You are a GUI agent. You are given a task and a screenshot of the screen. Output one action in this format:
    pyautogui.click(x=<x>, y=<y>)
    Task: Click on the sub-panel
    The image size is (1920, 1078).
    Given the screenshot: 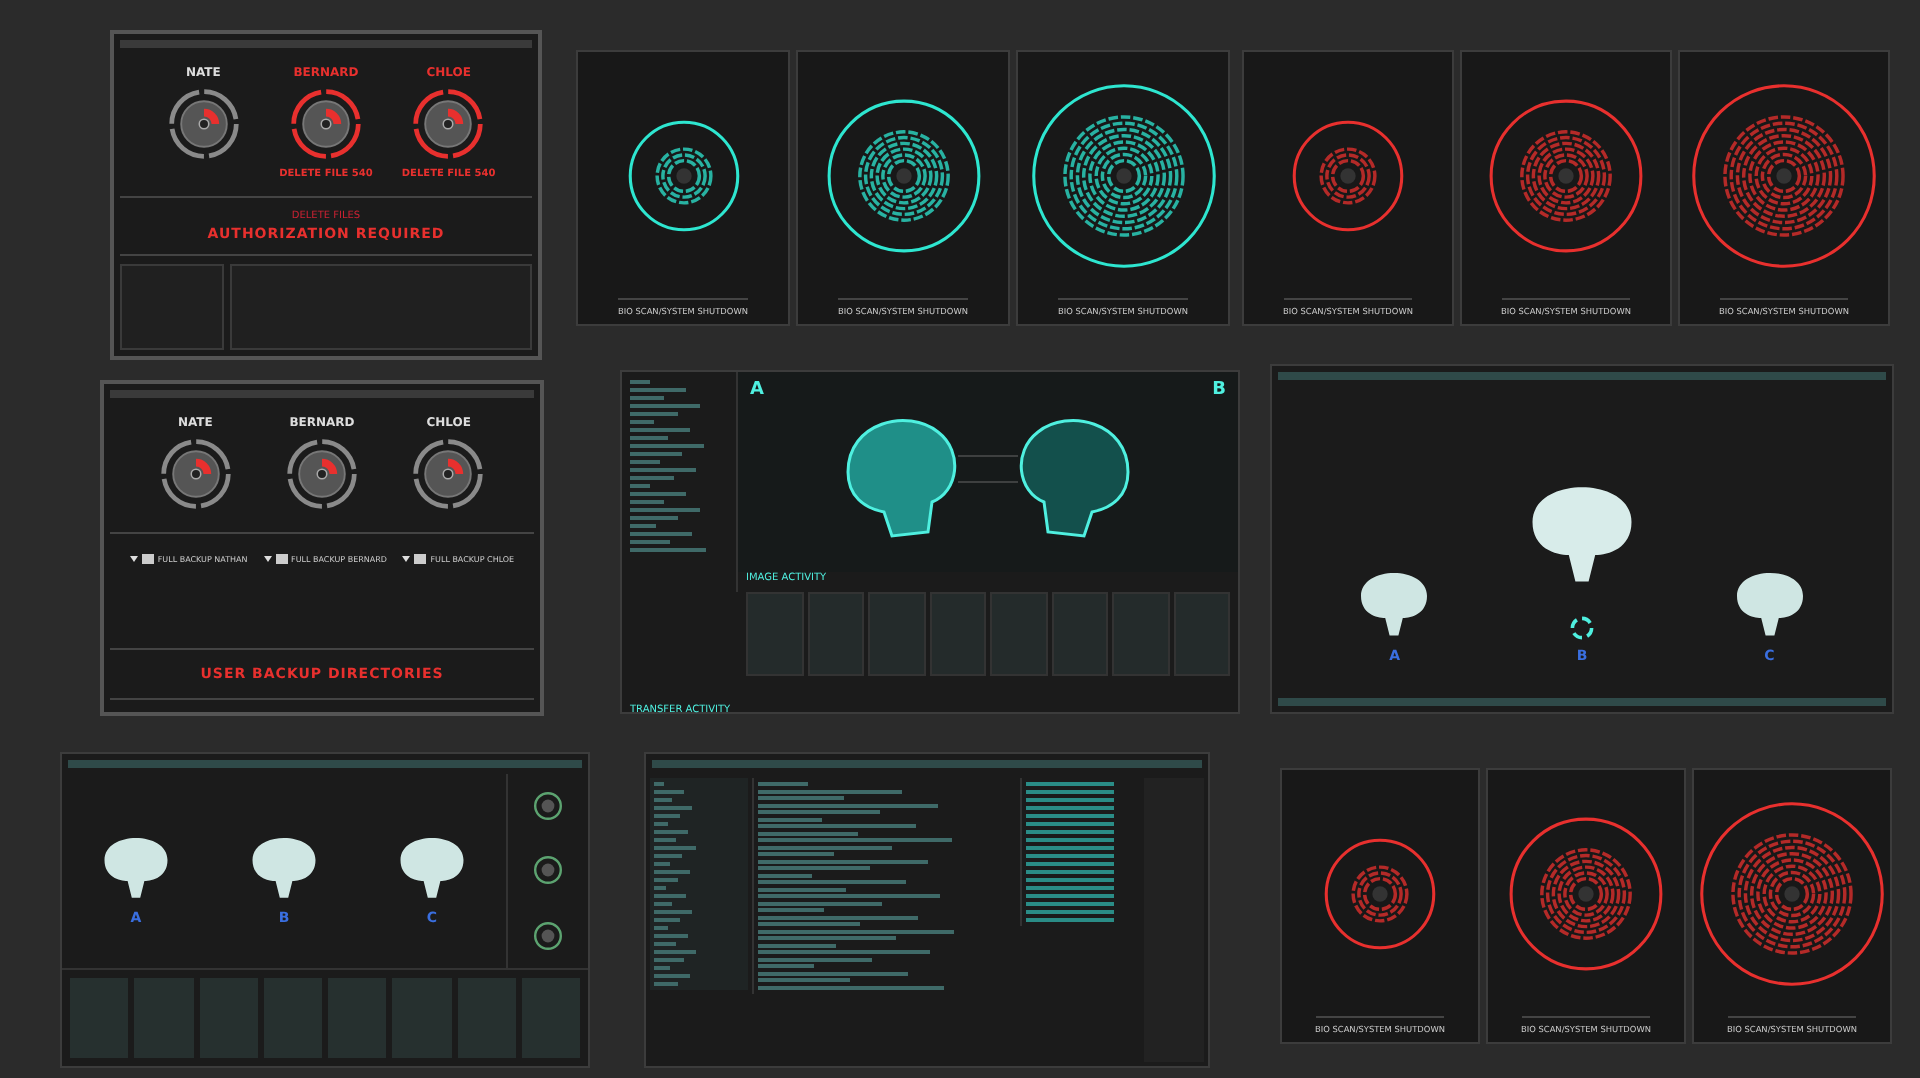 What is the action you would take?
    pyautogui.click(x=172, y=307)
    